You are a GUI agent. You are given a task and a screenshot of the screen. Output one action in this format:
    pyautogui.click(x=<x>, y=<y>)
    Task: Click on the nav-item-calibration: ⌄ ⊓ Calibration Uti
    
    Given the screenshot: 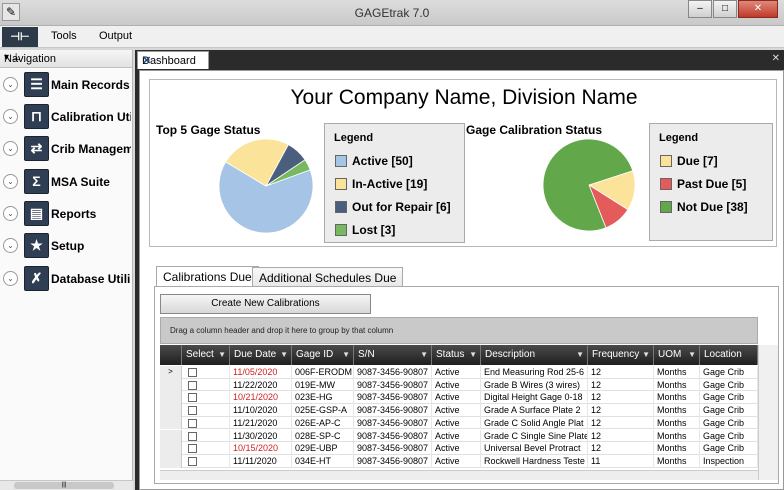 What is the action you would take?
    pyautogui.click(x=66, y=117)
    